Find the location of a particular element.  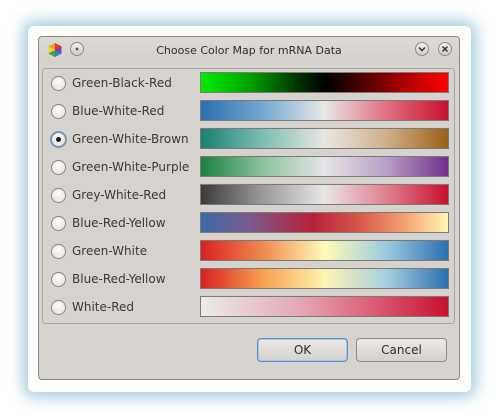

window-title: Choose Color Map for mRNA Data is located at coordinates (249, 50).